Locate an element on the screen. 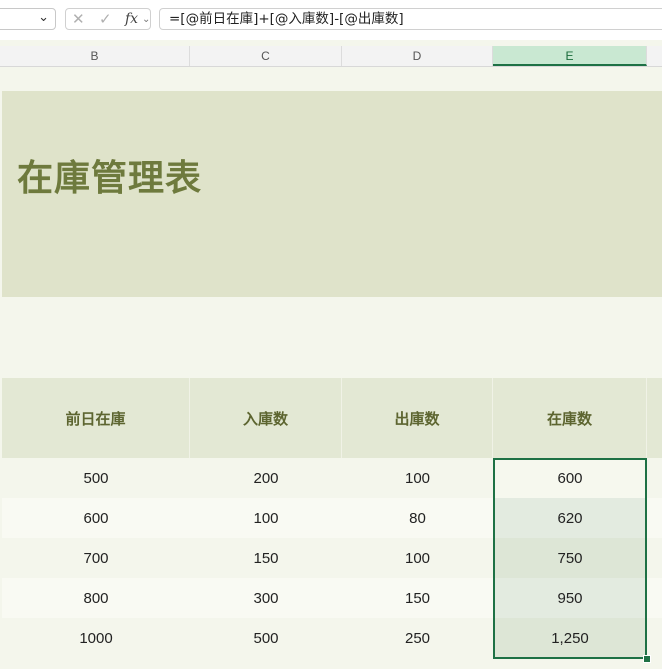  formula-bar: ⌄ ✕ ✓ fx ⌄ =[@前日在庫]+[@入庫数]-[@出庫数] is located at coordinates (331, 20).